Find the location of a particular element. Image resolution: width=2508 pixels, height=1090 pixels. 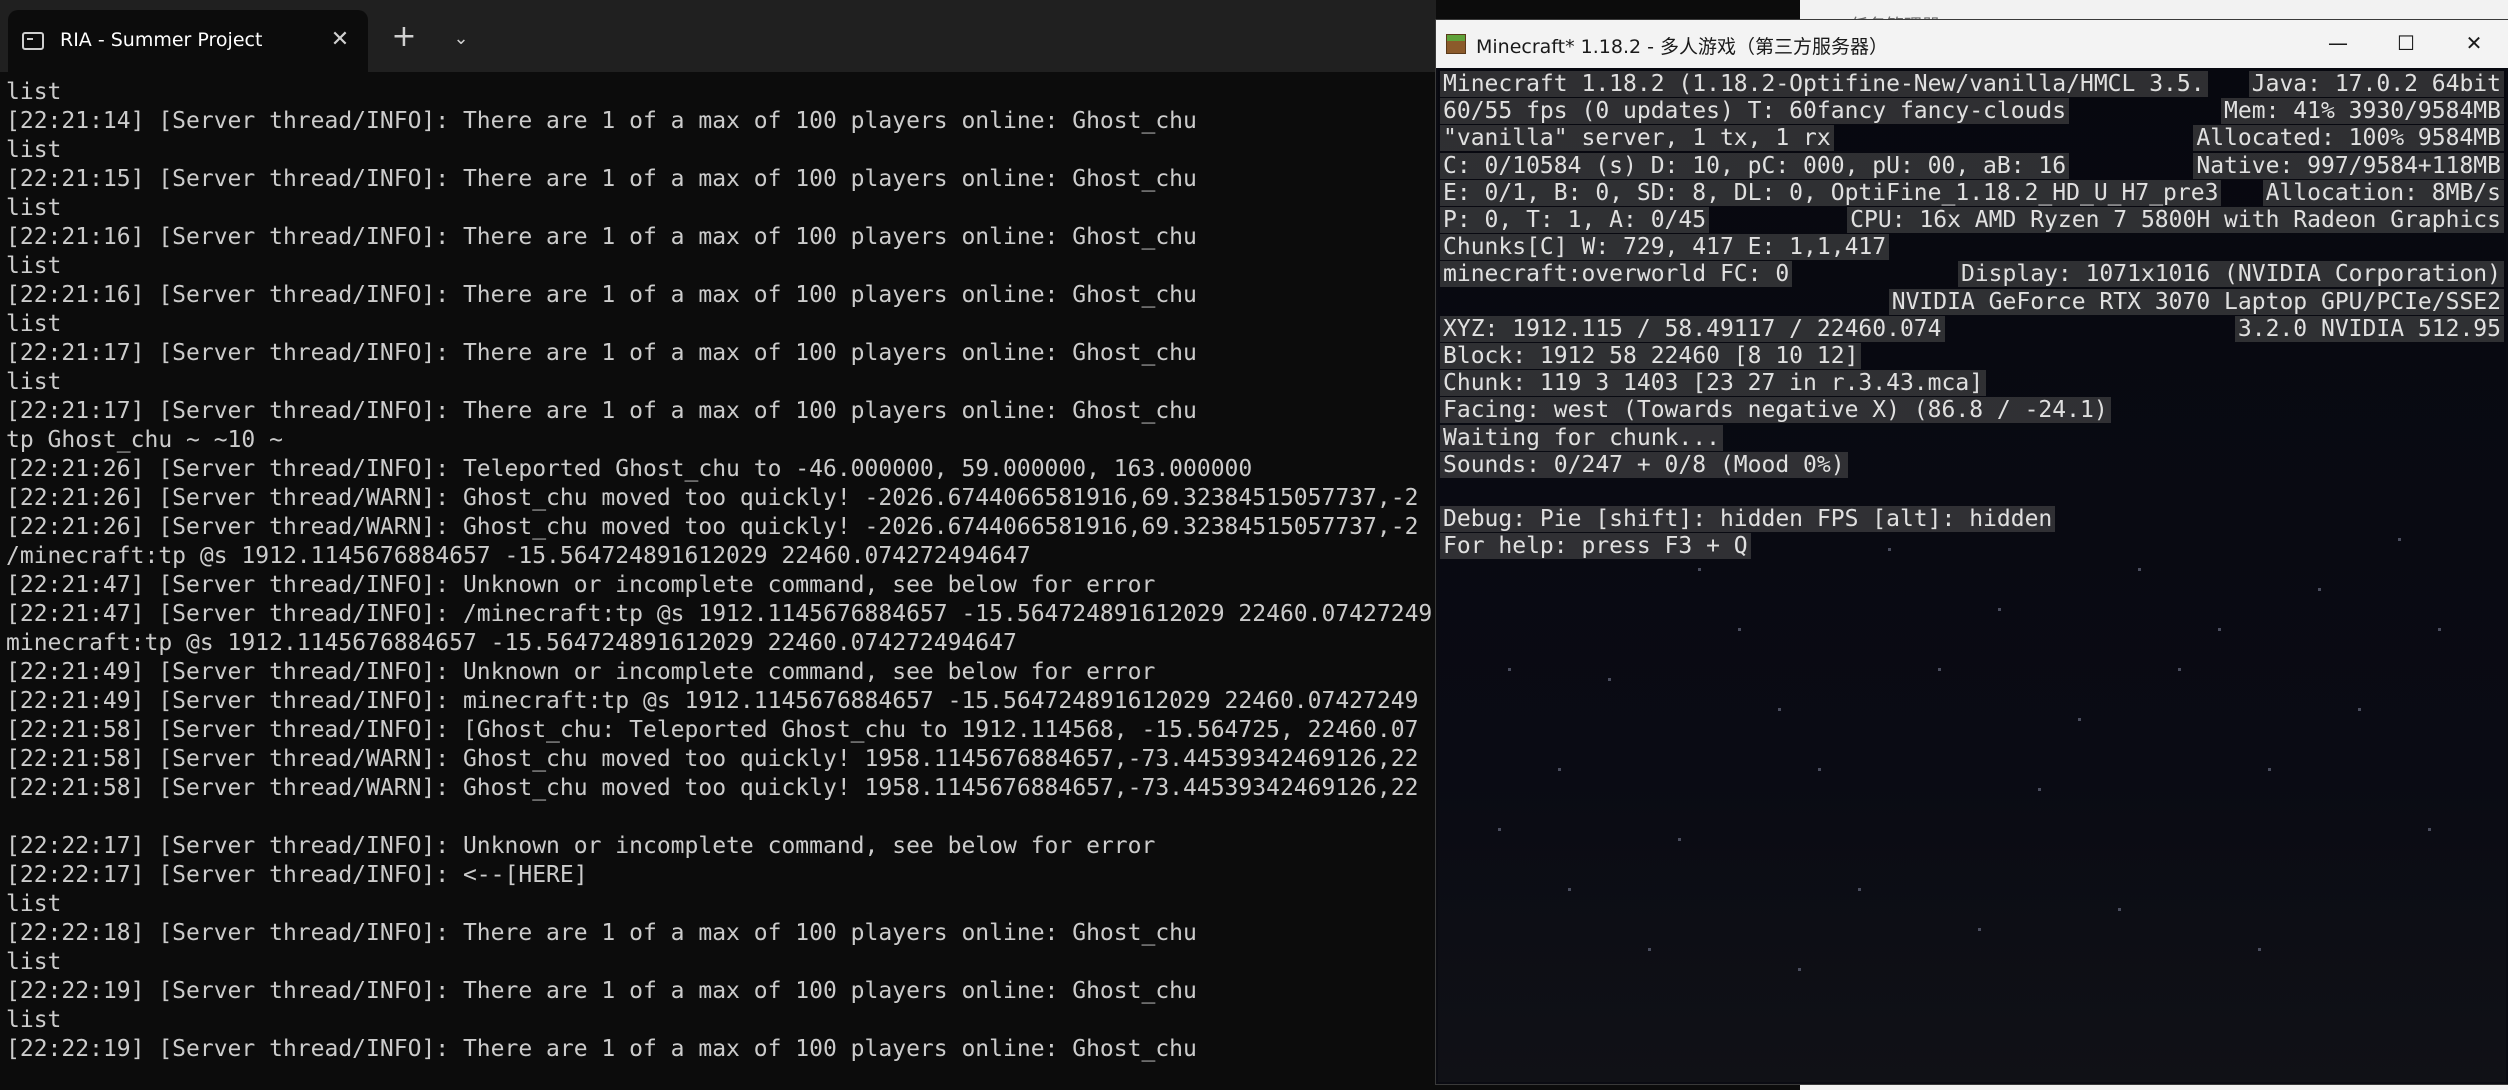

minecraft-window-title: Minecraft* 1.18.2 - 多人游戏（第三方服务器） is located at coordinates (1682, 47).